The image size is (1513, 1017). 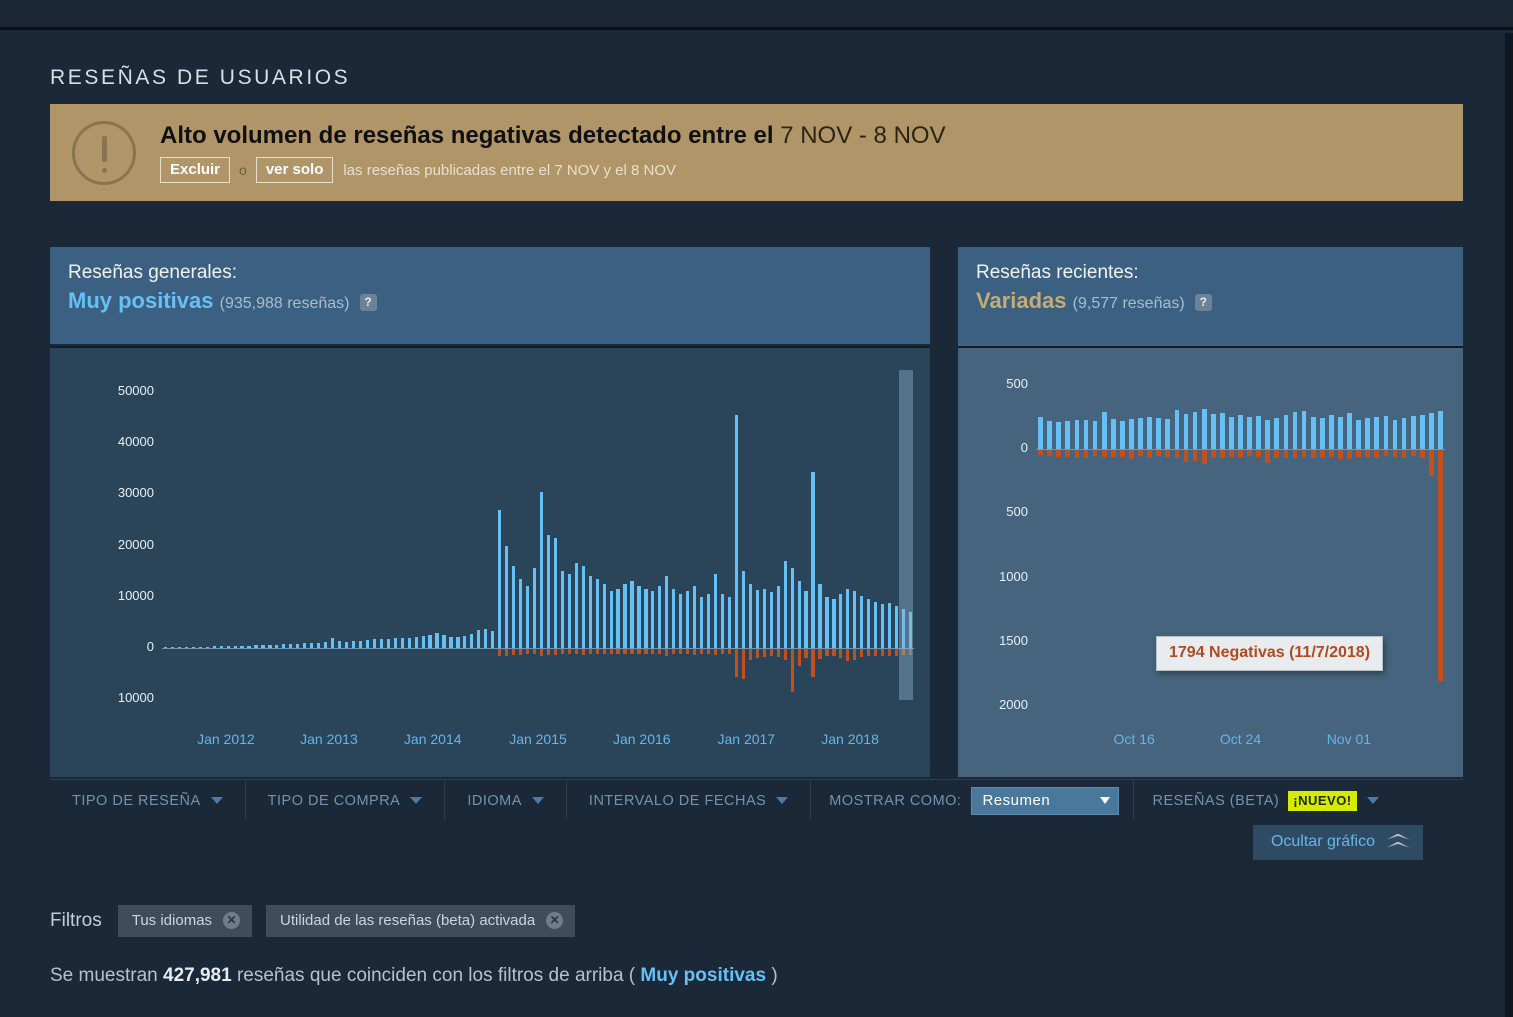 I want to click on y-axis-tick: 500, so click(x=1017, y=383).